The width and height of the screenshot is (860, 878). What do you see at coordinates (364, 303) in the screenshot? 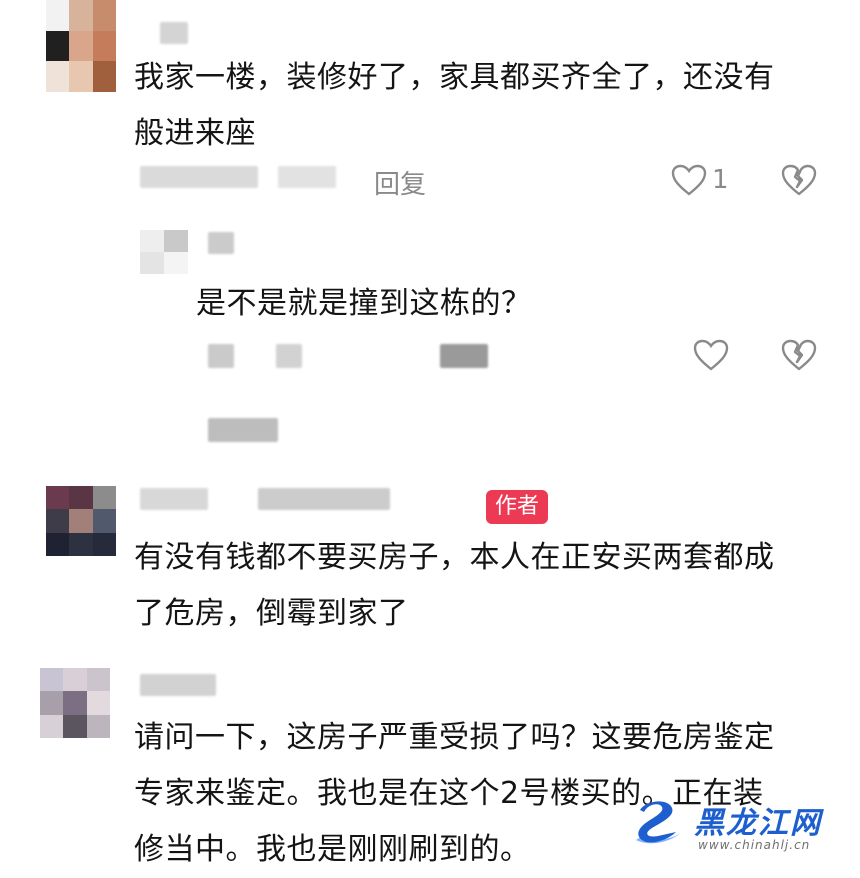
I see `reply-text: 是不是就是撞到这栋的？` at bounding box center [364, 303].